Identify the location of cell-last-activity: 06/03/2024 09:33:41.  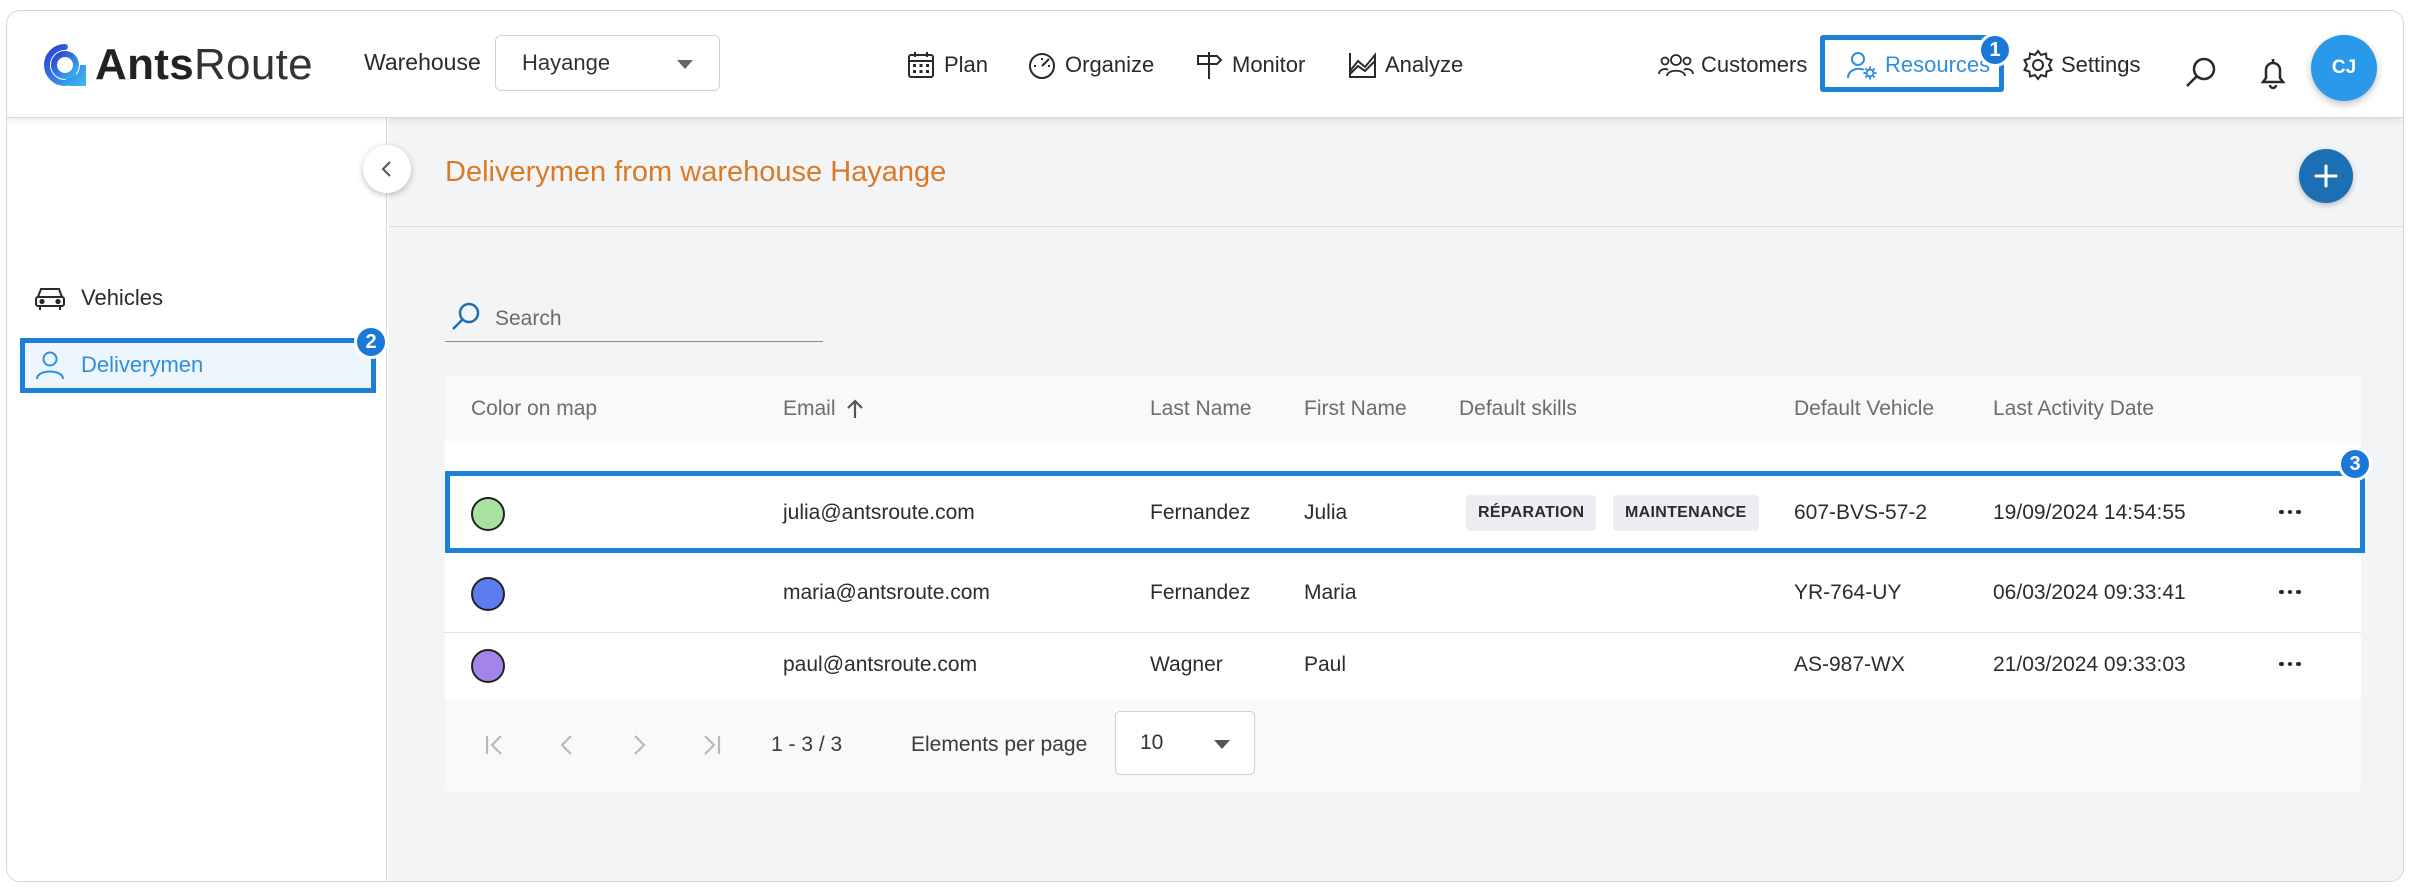
(2089, 592).